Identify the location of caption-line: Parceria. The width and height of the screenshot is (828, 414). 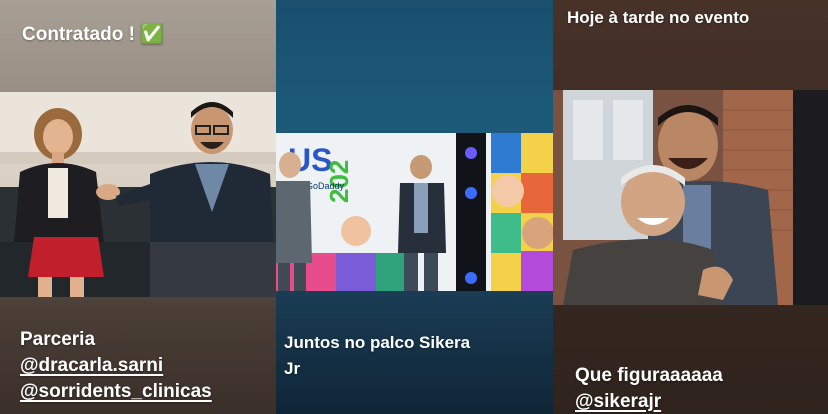
(58, 339).